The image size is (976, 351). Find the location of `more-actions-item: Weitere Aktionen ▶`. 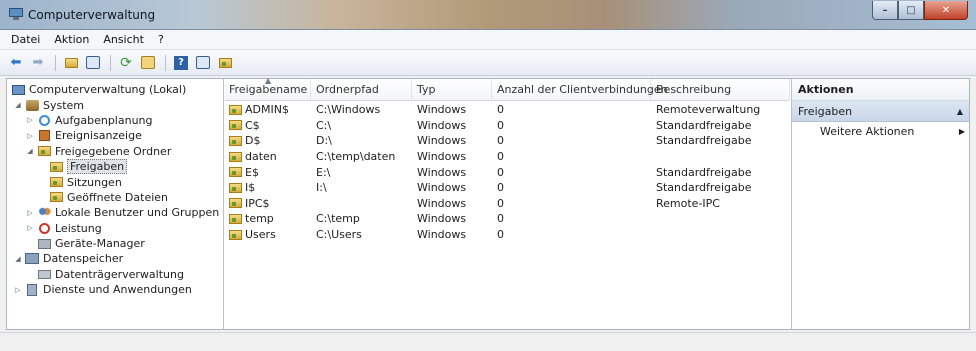

more-actions-item: Weitere Aktionen ▶ is located at coordinates (880, 131).